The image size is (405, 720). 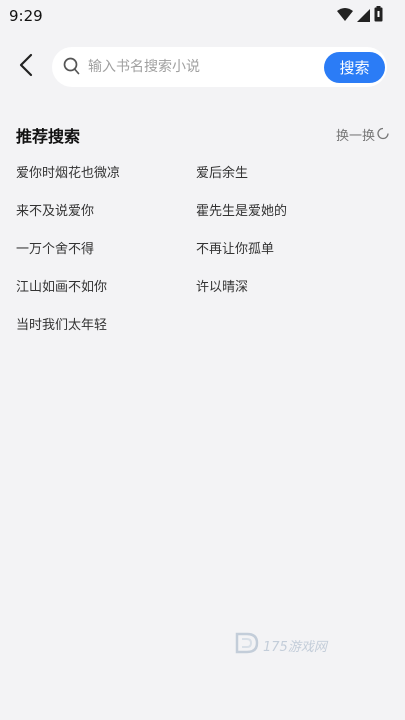 I want to click on refresh-label: 换一换, so click(x=355, y=136).